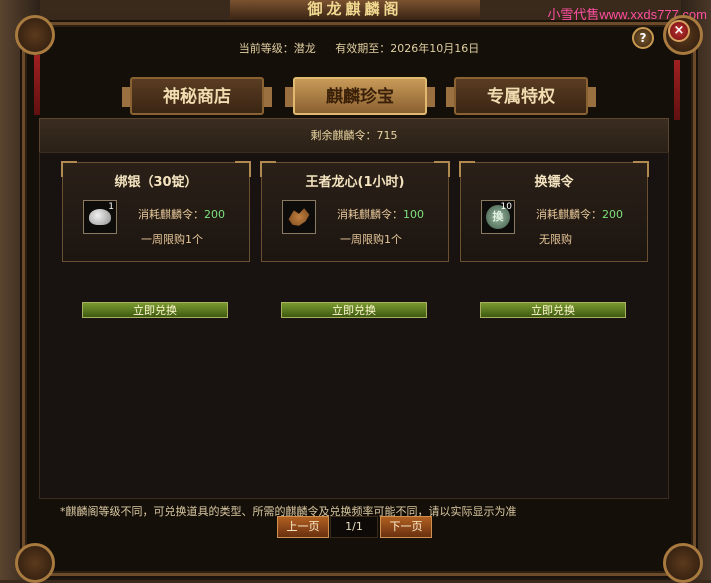  Describe the element at coordinates (506, 207) in the screenshot. I see `item-quantity: 10` at that location.